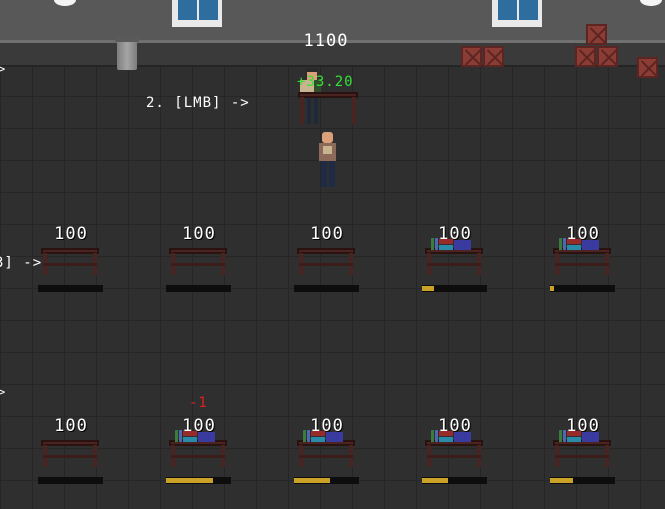 Image resolution: width=665 pixels, height=509 pixels. Describe the element at coordinates (21, 263) in the screenshot. I see `control-hint-partial: 3] ->` at that location.